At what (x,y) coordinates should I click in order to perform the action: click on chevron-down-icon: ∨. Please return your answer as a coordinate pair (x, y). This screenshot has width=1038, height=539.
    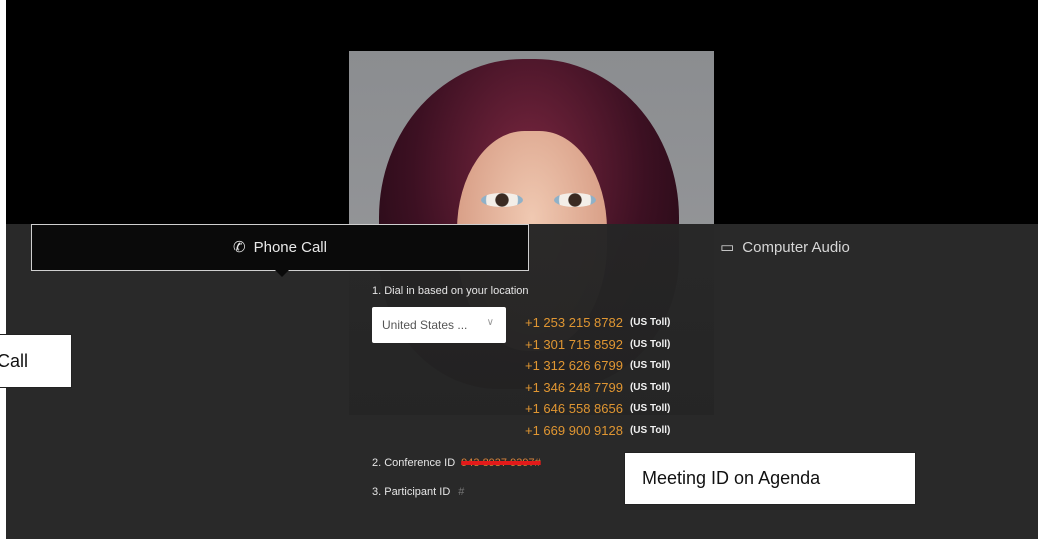
    Looking at the image, I should click on (490, 322).